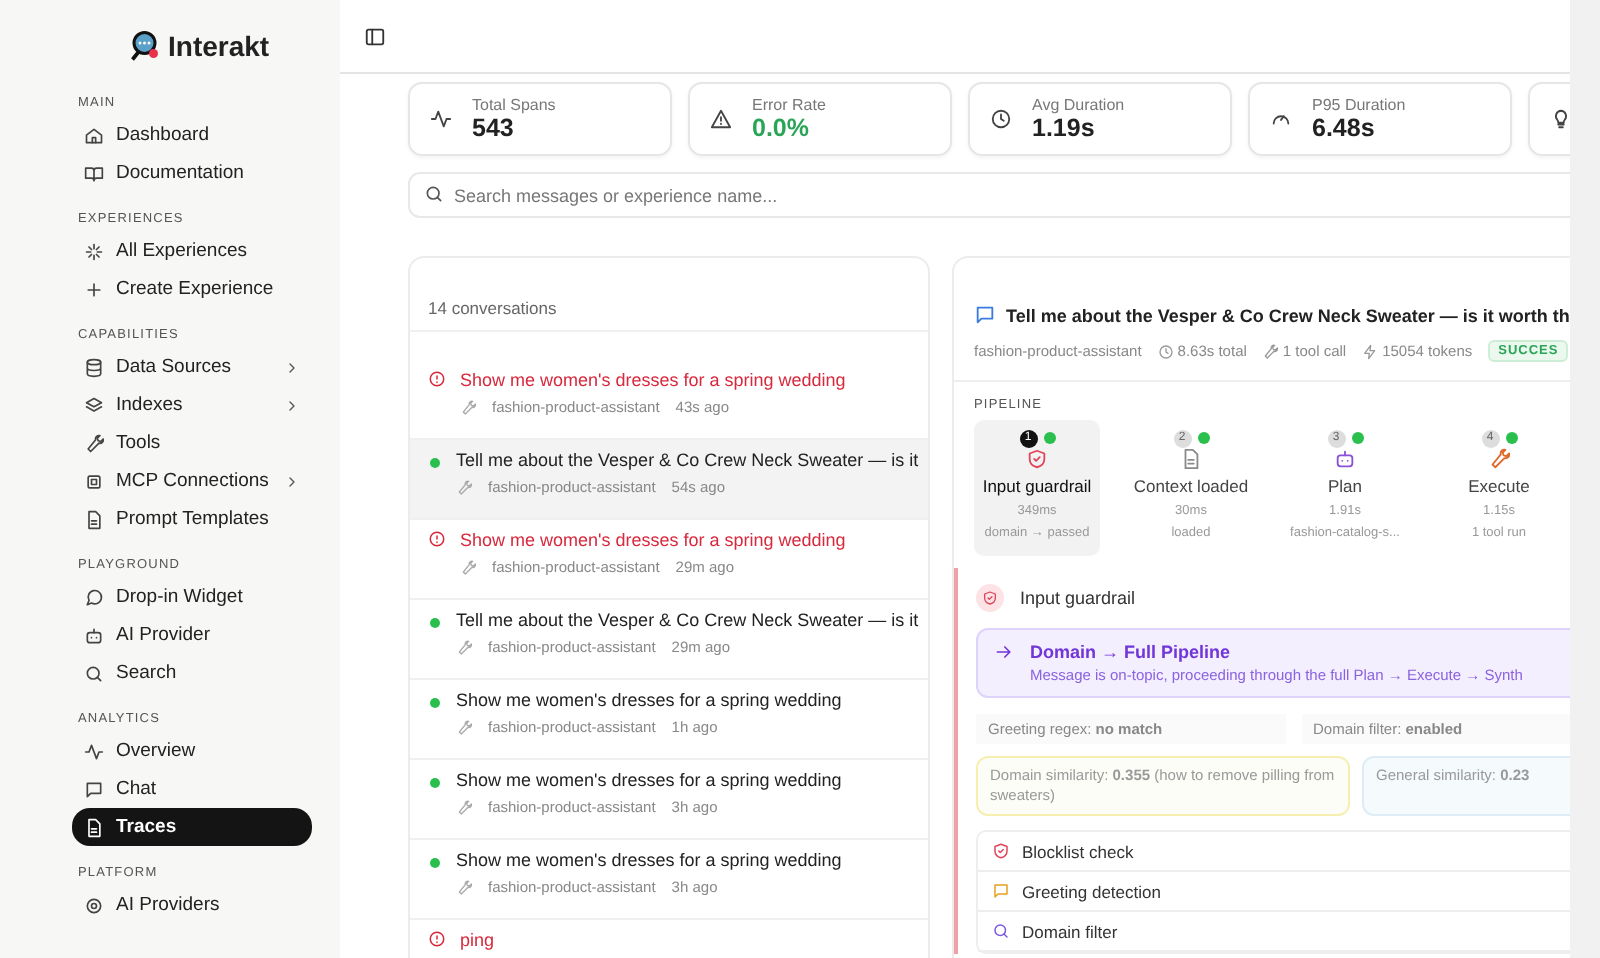 This screenshot has width=1600, height=958. Describe the element at coordinates (94, 135) in the screenshot. I see `home-icon` at that location.